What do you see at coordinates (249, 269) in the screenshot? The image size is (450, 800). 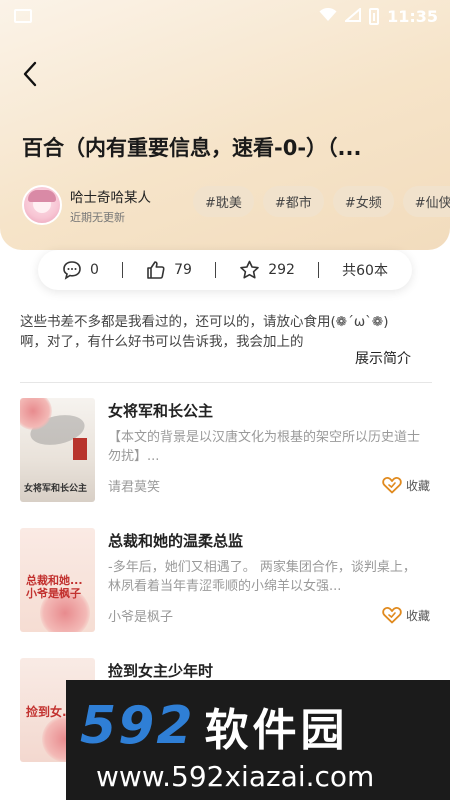 I see `star-icon` at bounding box center [249, 269].